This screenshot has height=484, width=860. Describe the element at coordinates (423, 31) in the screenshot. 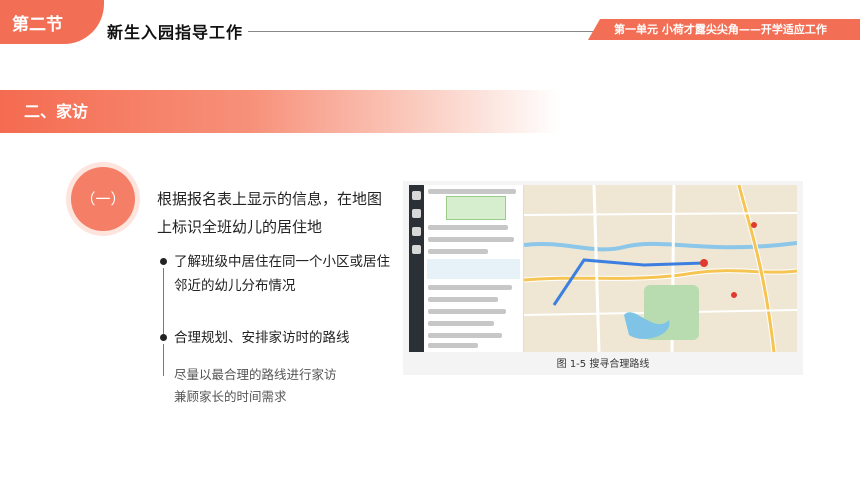

I see `title-divider` at that location.